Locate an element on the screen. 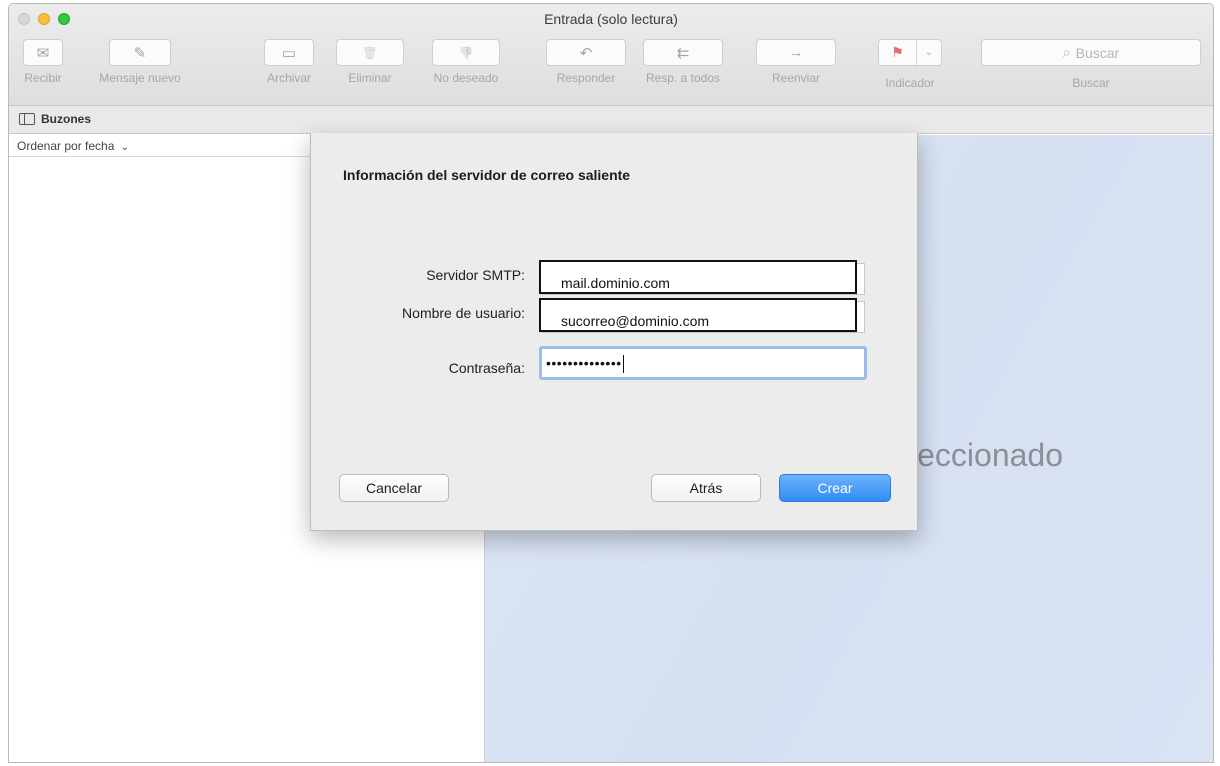  mailboxes-button: Buzones is located at coordinates (55, 119).